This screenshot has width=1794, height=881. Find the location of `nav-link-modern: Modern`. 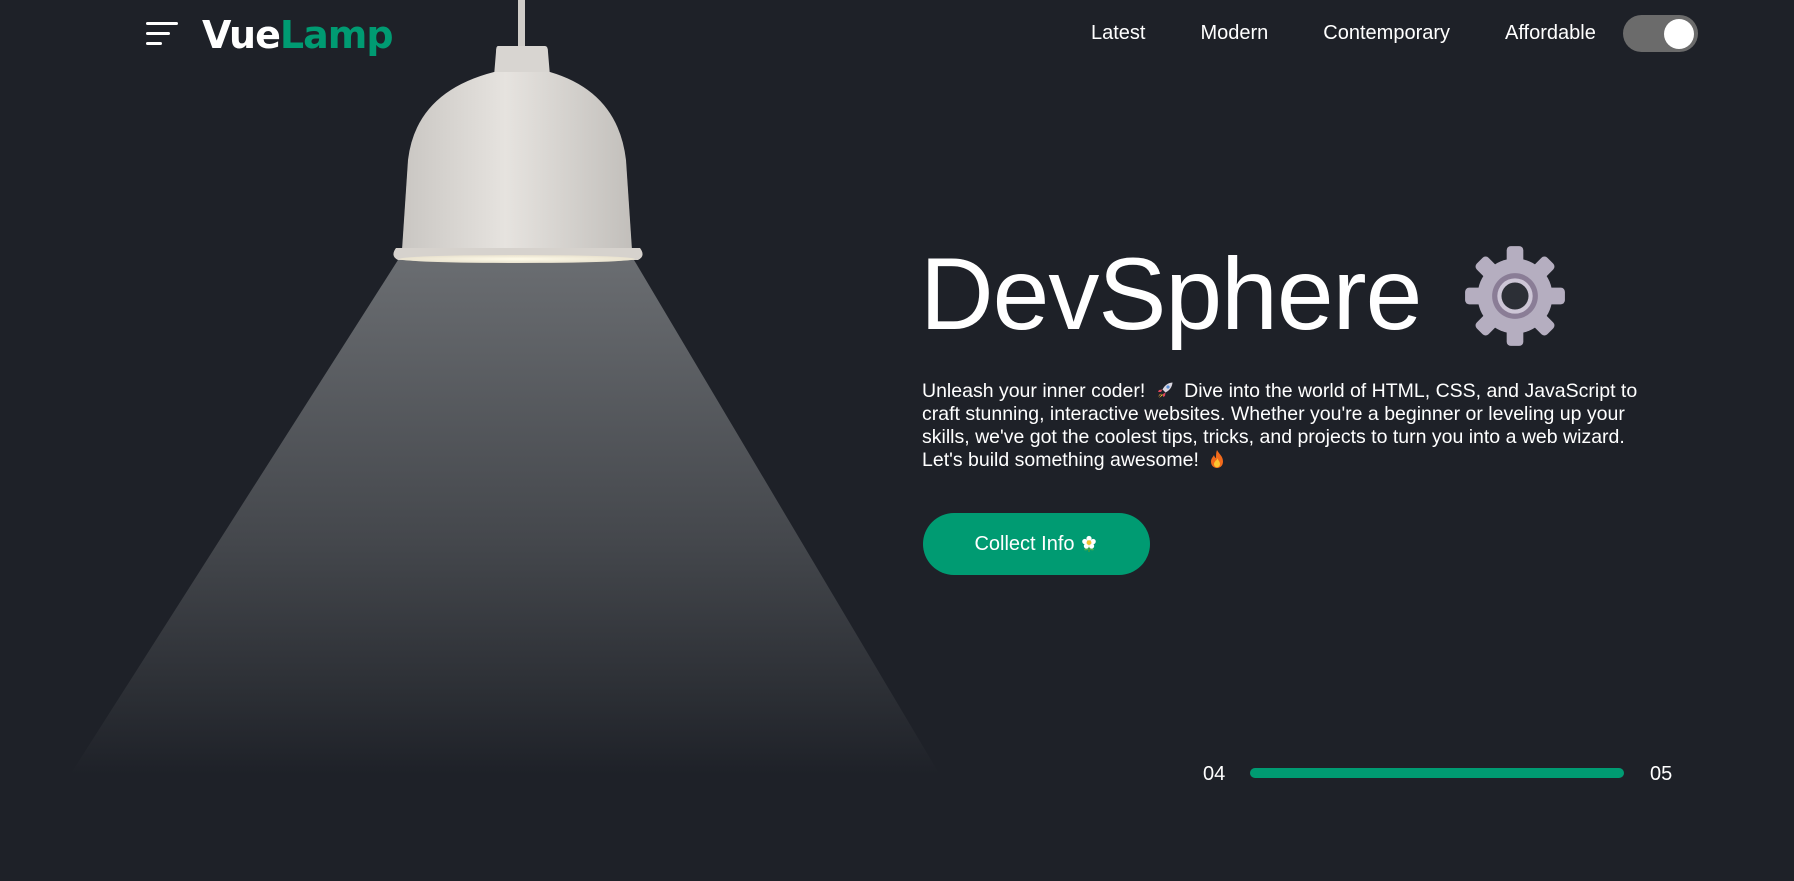

nav-link-modern: Modern is located at coordinates (1234, 33).